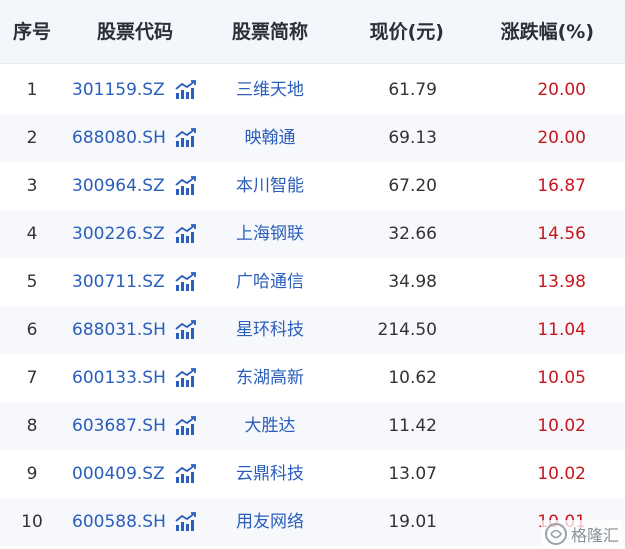 The height and width of the screenshot is (549, 625). What do you see at coordinates (135, 32) in the screenshot?
I see `header-code: 股票代码` at bounding box center [135, 32].